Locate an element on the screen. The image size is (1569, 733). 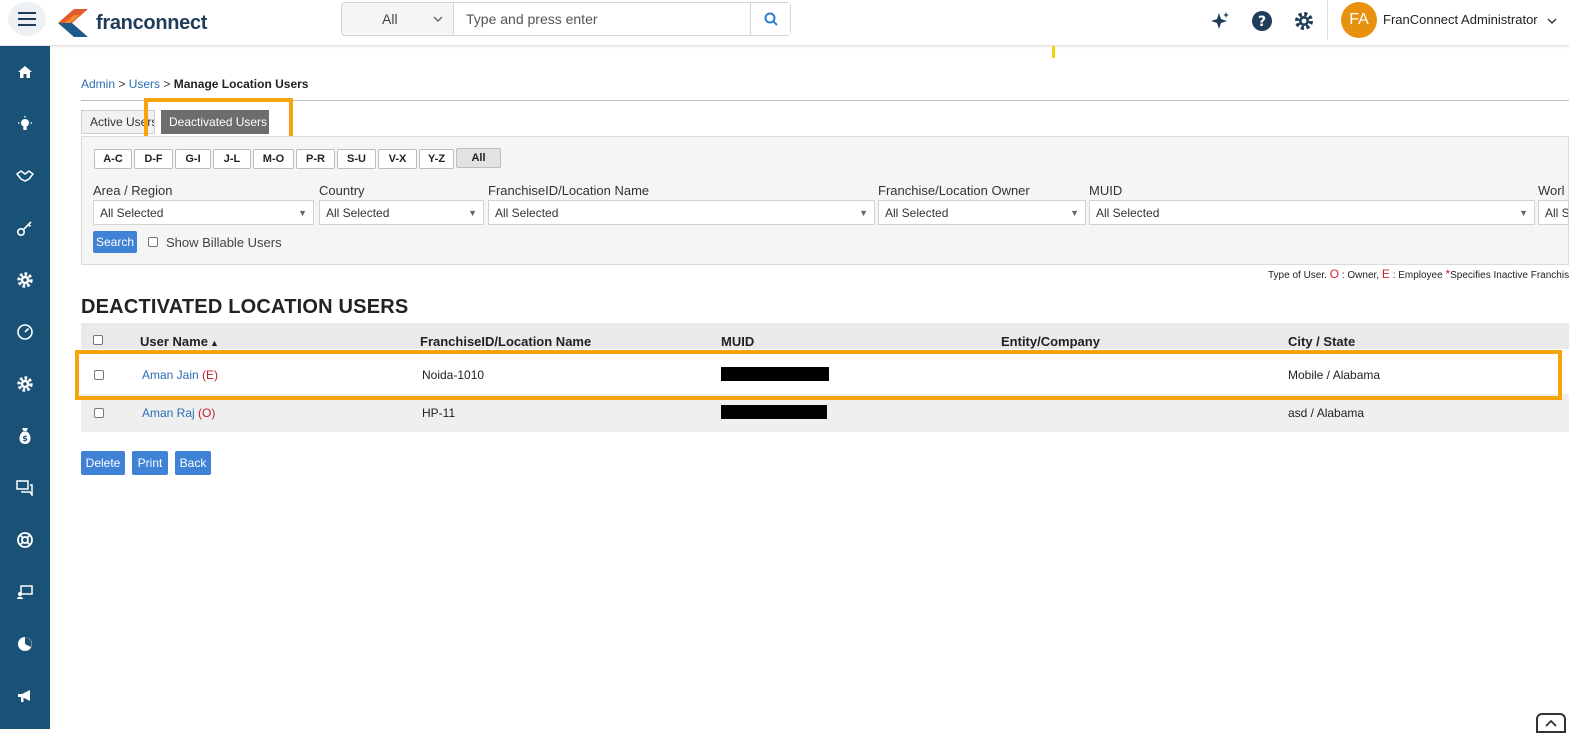
sidebar-item-settings is located at coordinates (25, 280).